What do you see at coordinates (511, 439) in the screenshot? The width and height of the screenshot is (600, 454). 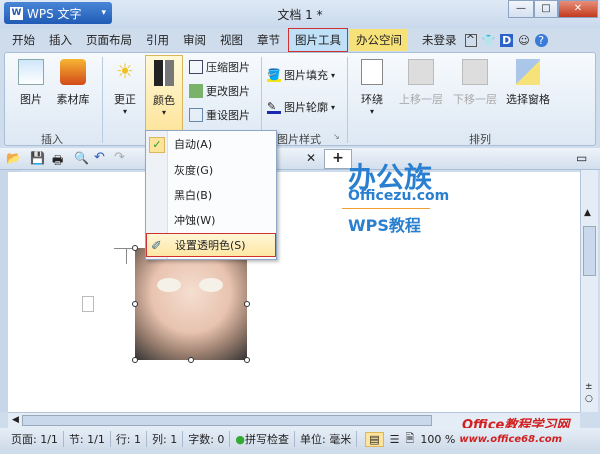 I see `corner-watermark-url: www.office68.com` at bounding box center [511, 439].